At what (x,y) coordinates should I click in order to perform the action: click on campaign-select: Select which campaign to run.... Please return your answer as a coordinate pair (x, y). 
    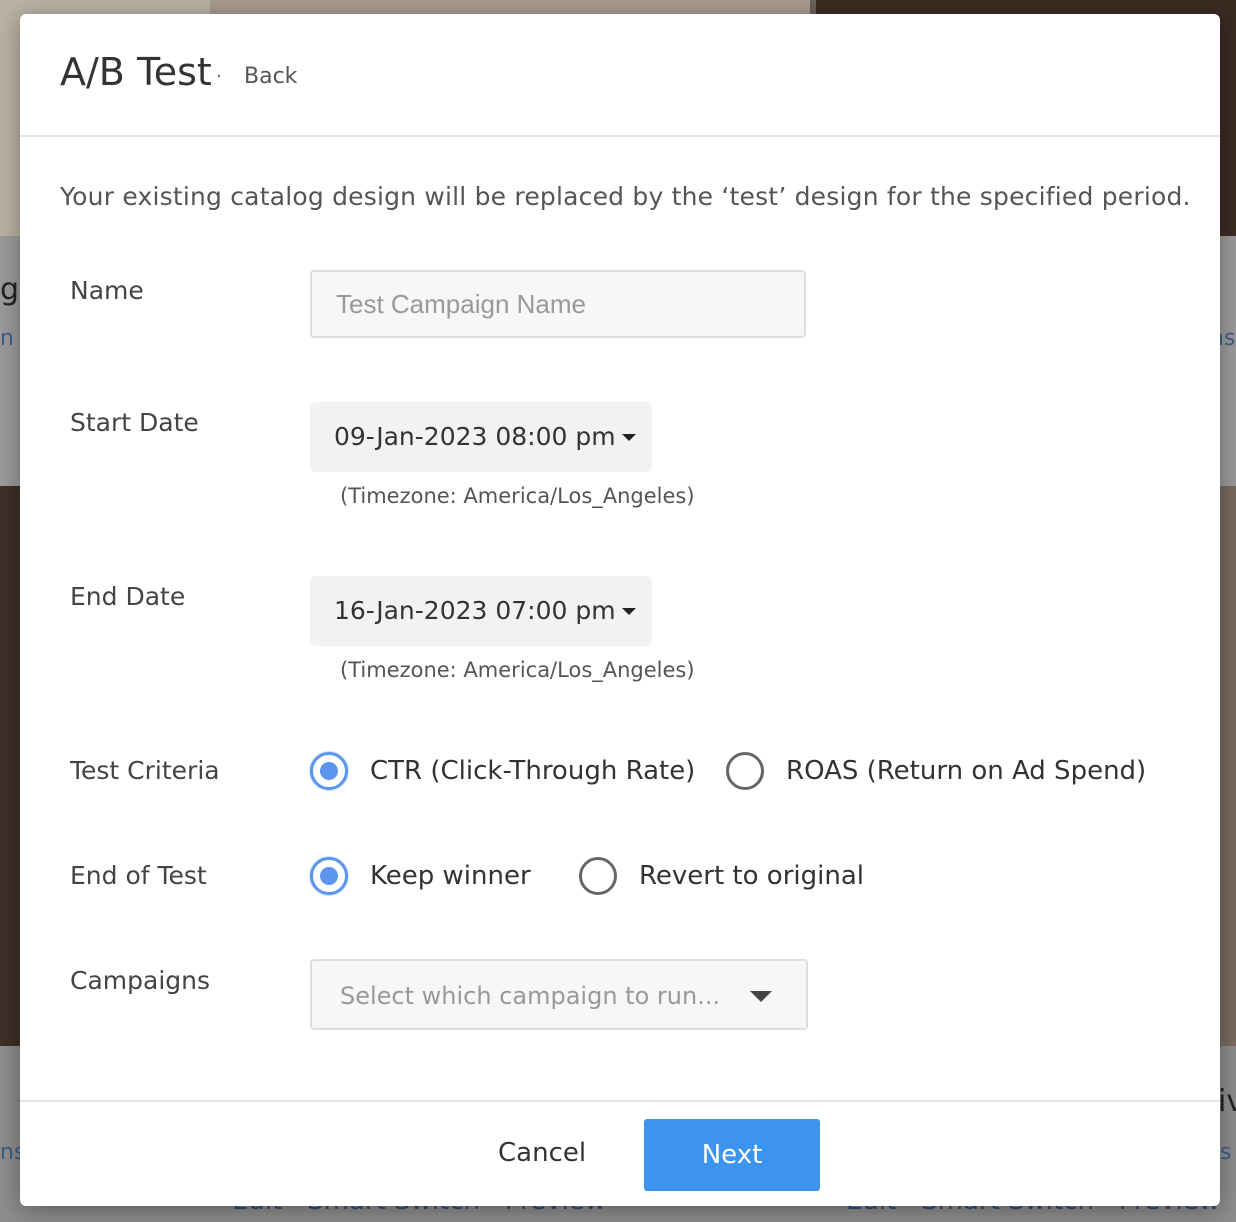
    Looking at the image, I should click on (559, 994).